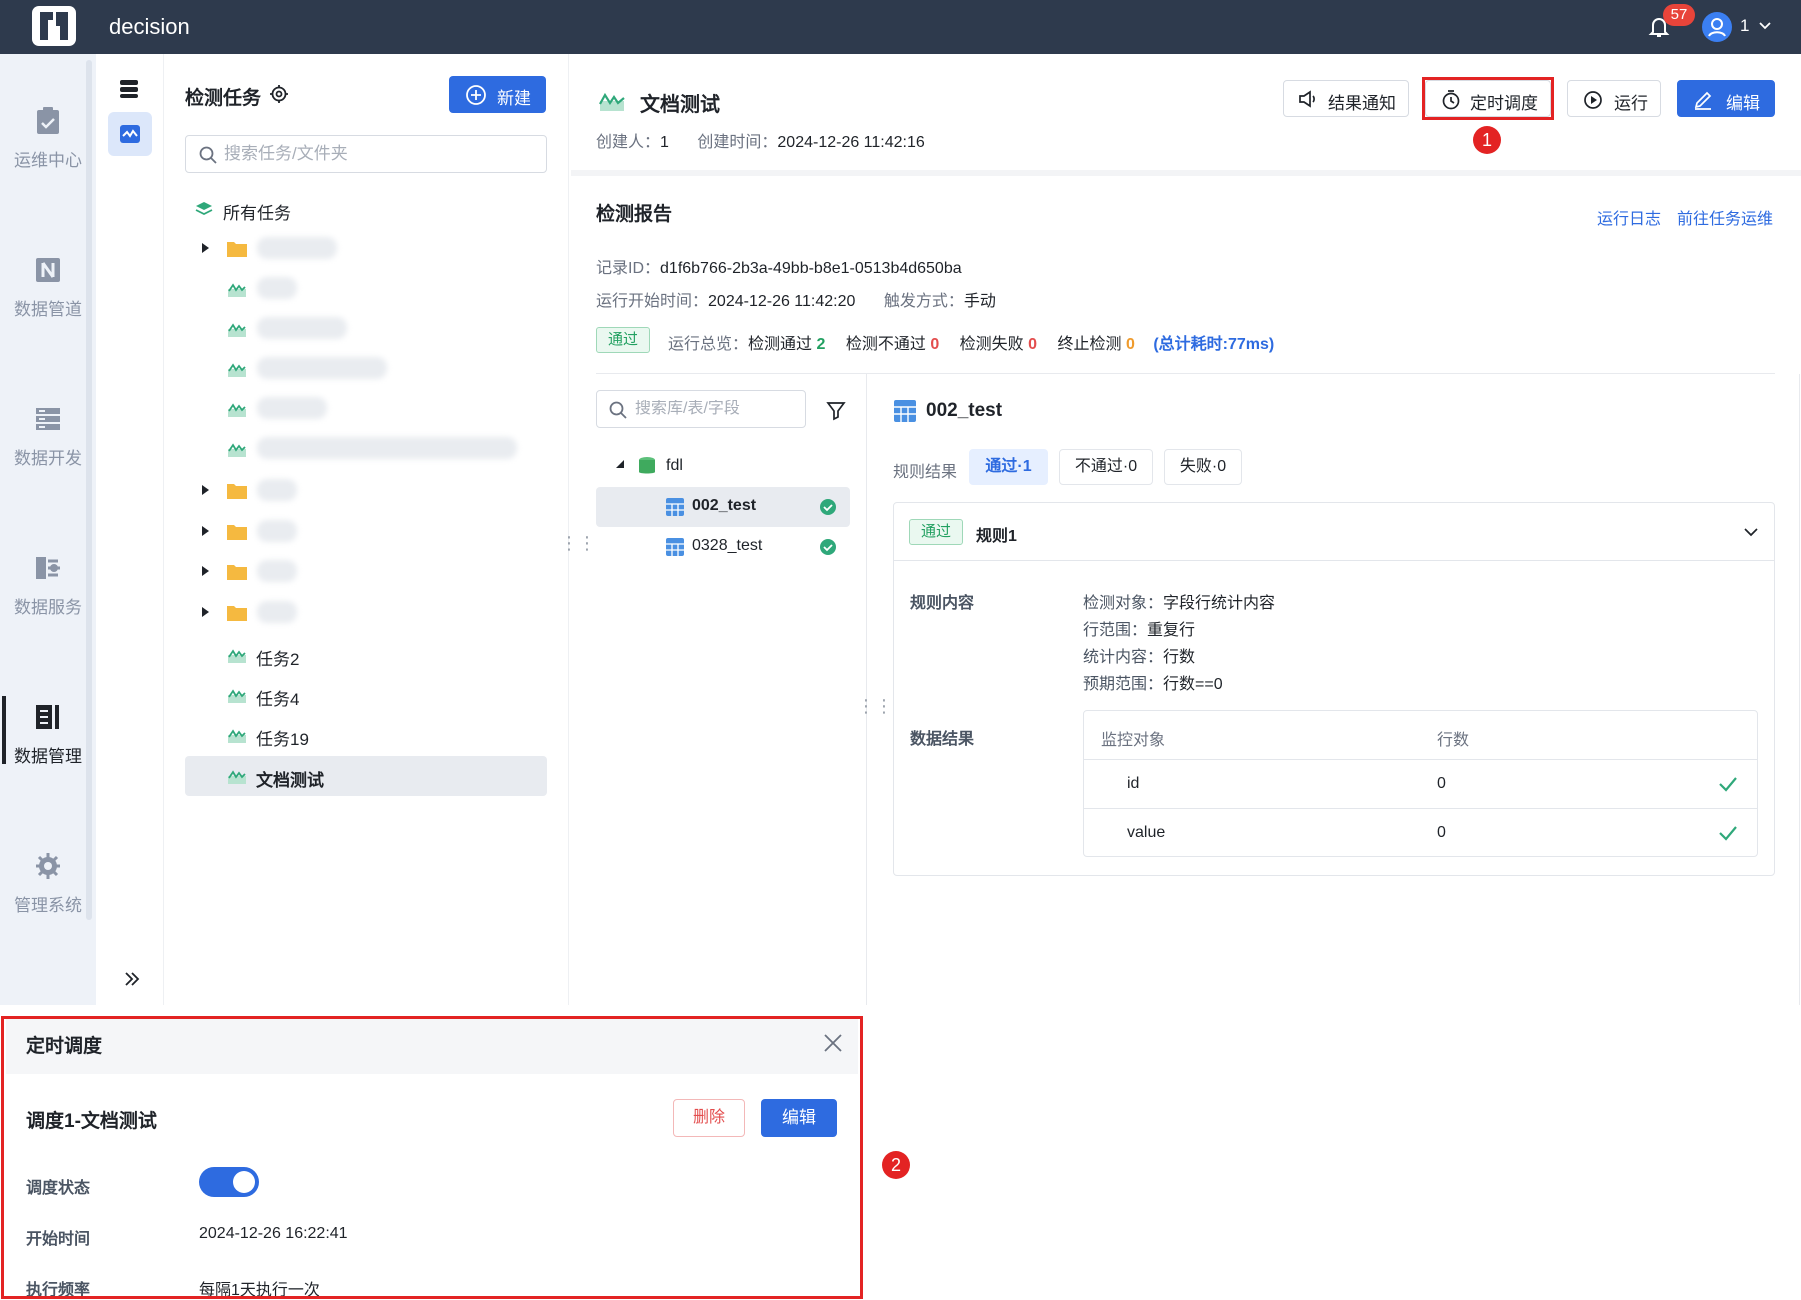 The width and height of the screenshot is (1801, 1300). Describe the element at coordinates (715, 409) in the screenshot. I see `object-search-input` at that location.